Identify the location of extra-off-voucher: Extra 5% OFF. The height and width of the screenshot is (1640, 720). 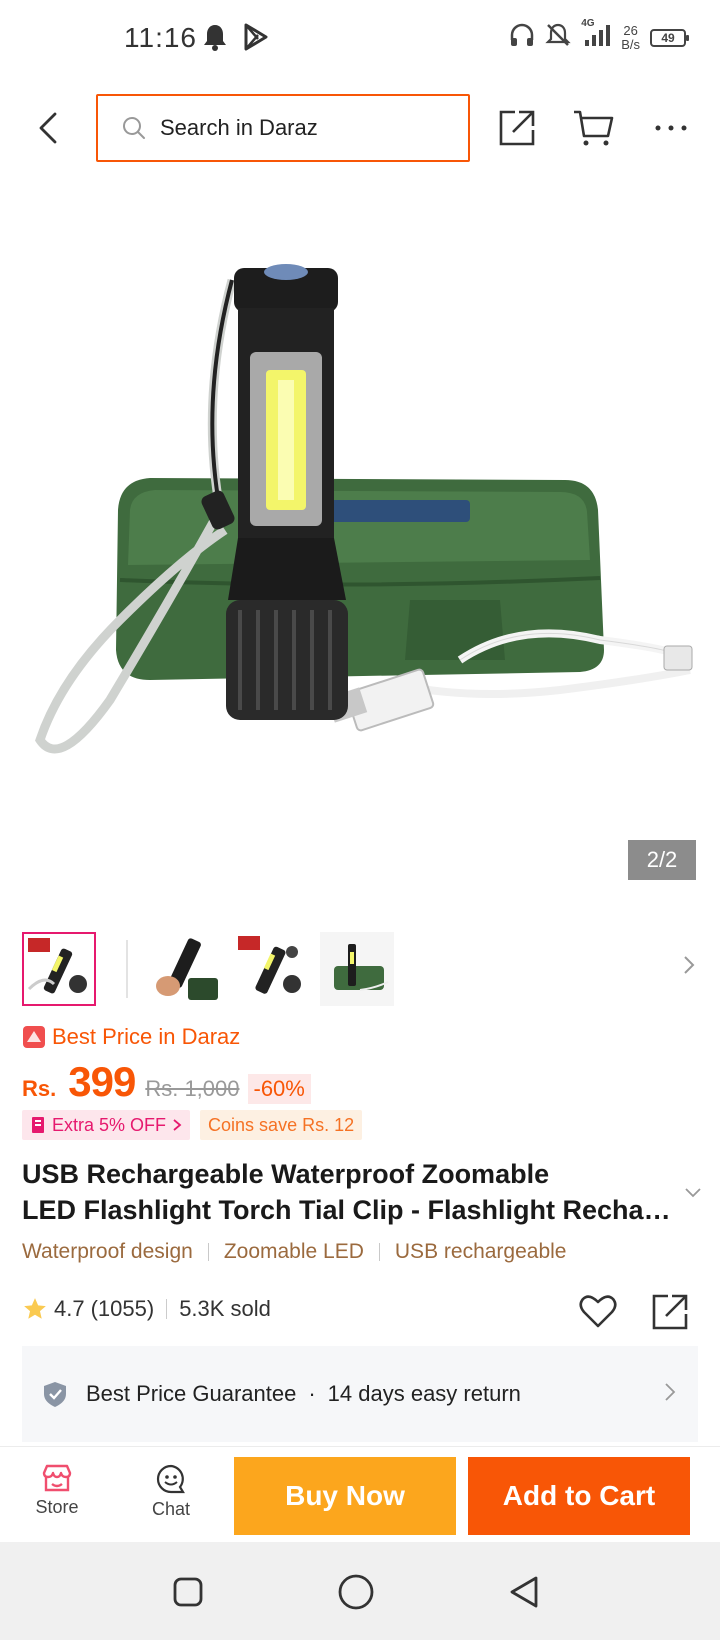
(106, 1125).